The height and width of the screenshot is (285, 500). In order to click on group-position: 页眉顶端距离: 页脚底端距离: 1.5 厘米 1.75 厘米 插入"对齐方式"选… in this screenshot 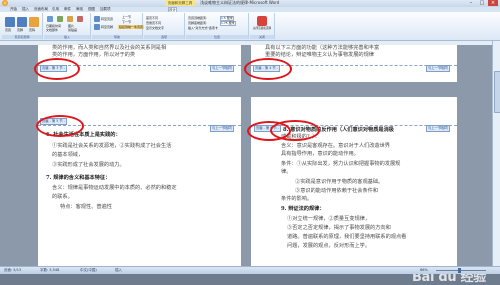, I will do `click(217, 26)`.